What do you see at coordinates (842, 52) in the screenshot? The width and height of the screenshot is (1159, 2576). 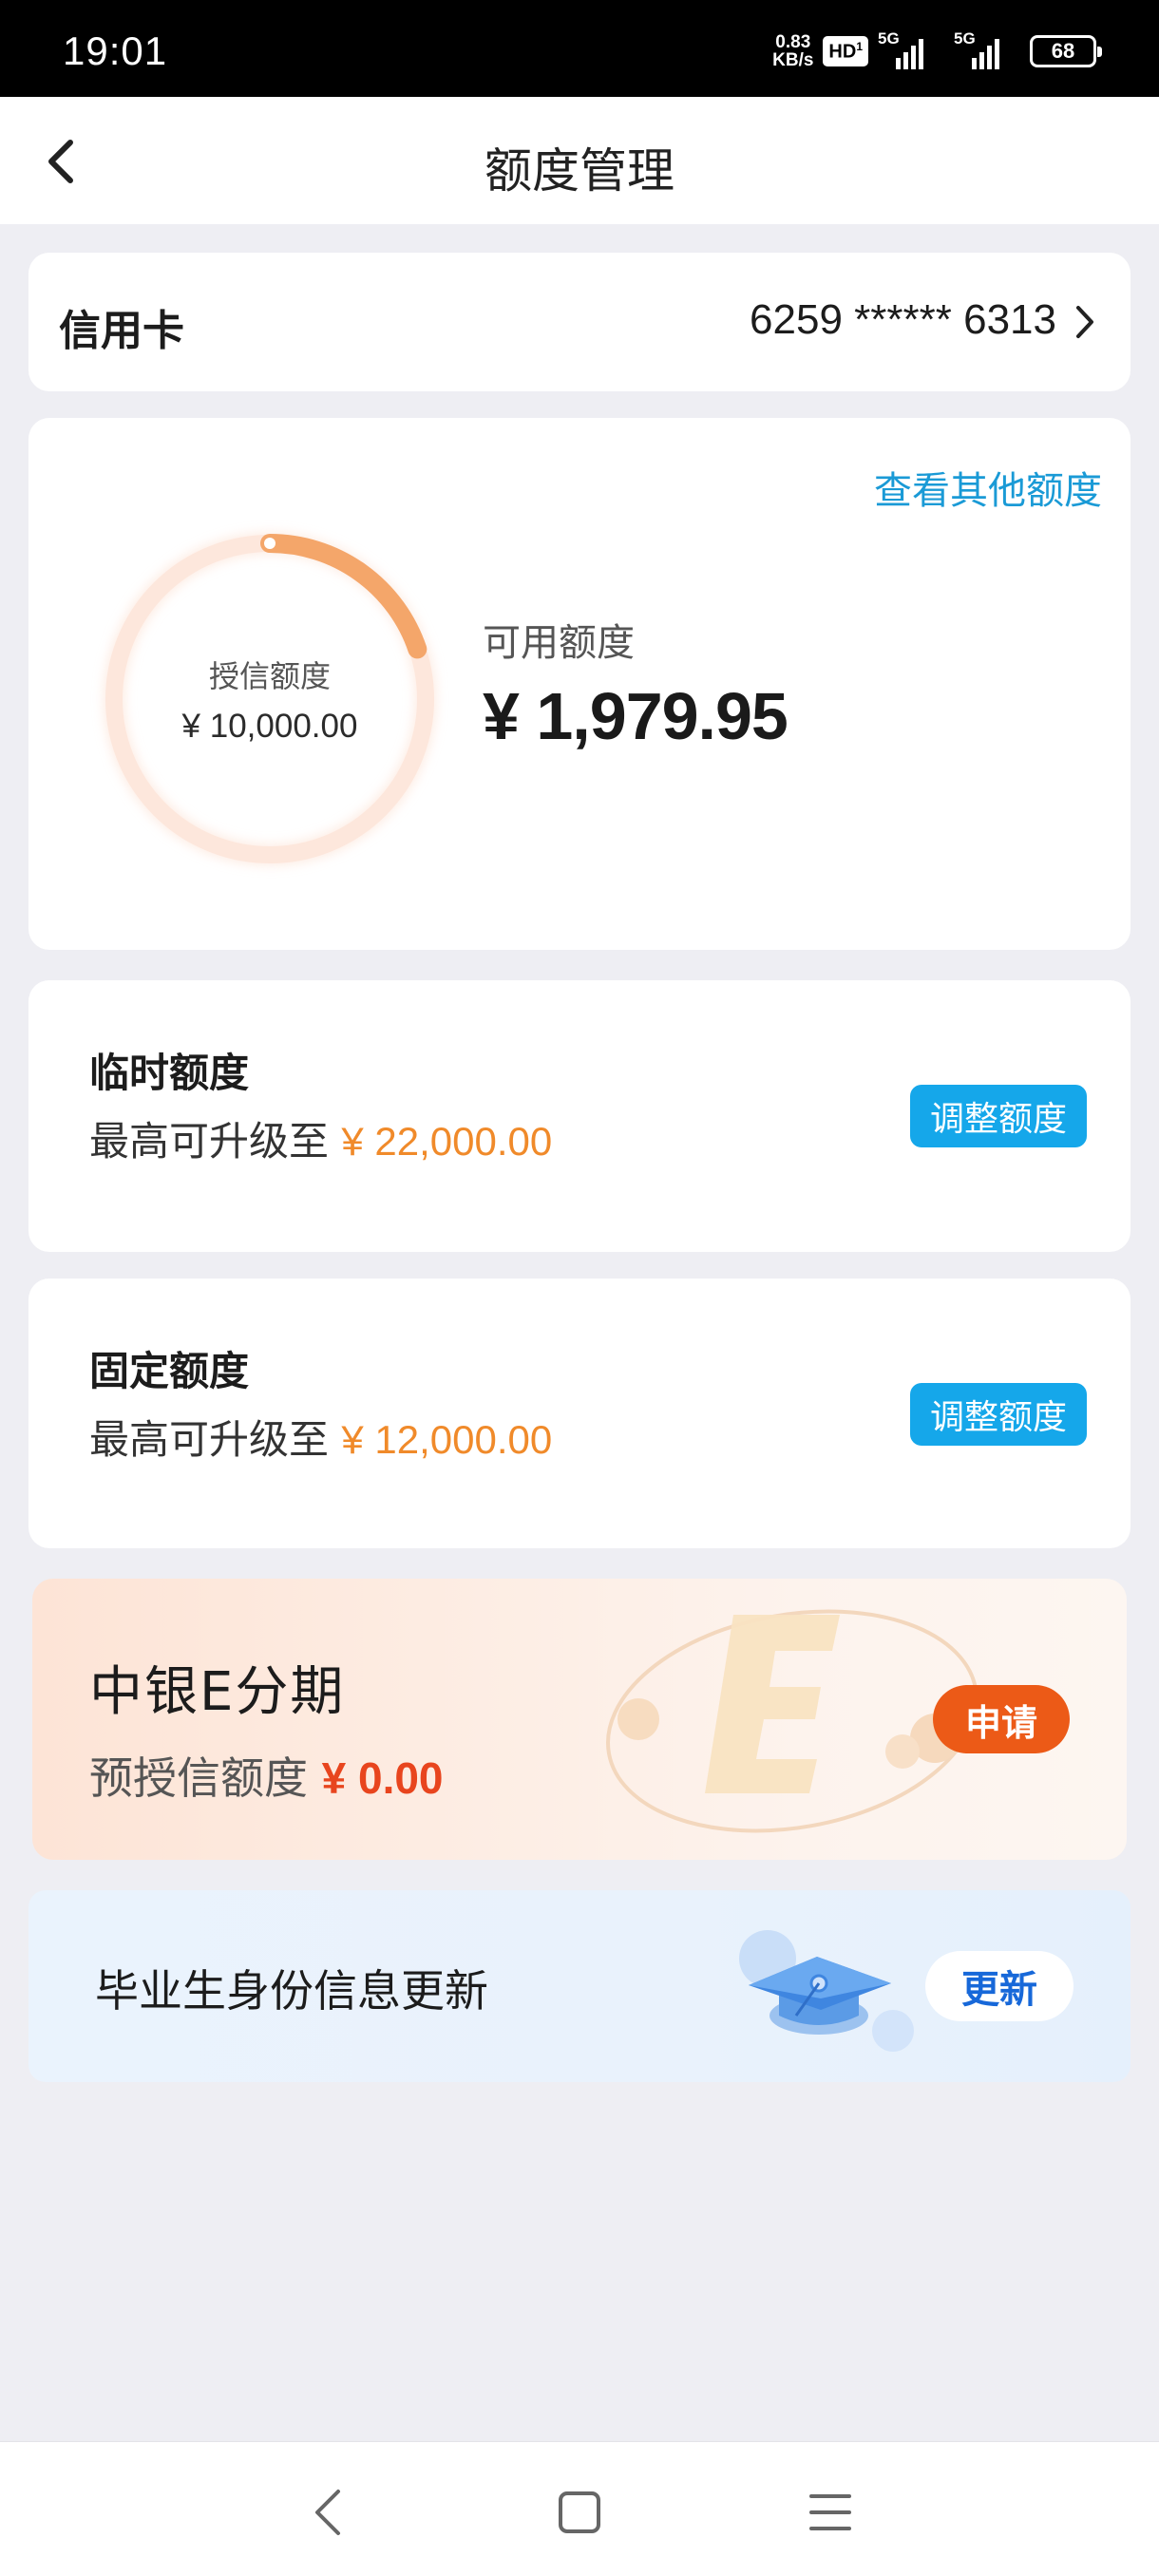 I see `hd-label: HD` at bounding box center [842, 52].